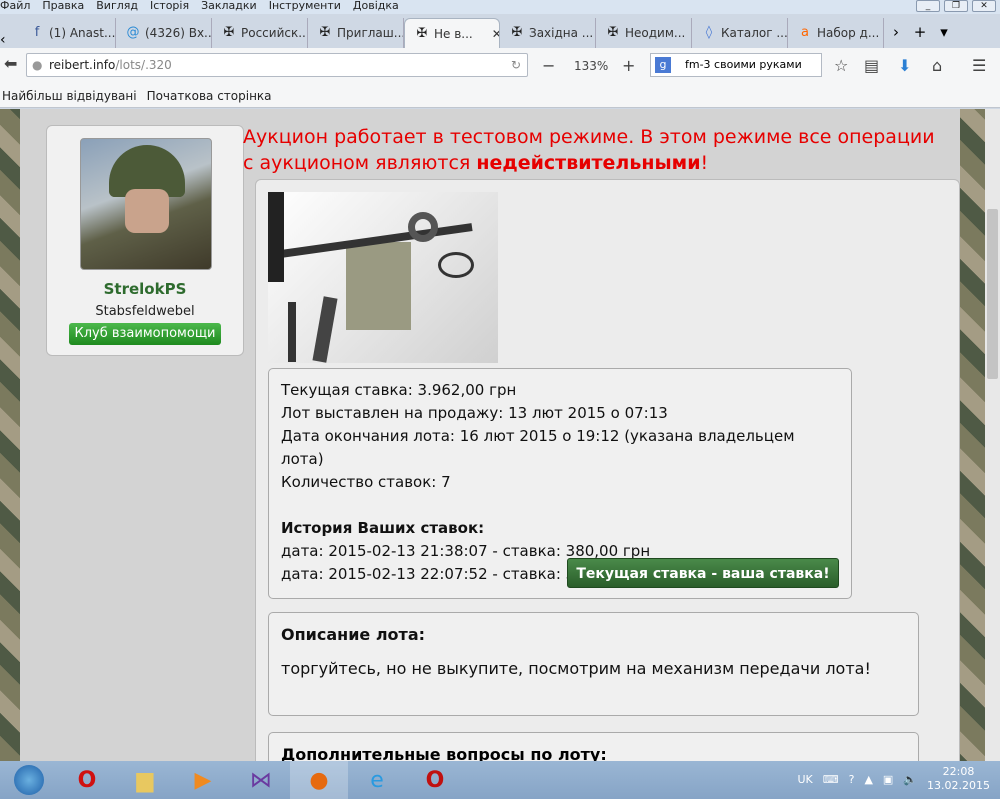  I want to click on url-host: reibert.info, so click(82, 65).